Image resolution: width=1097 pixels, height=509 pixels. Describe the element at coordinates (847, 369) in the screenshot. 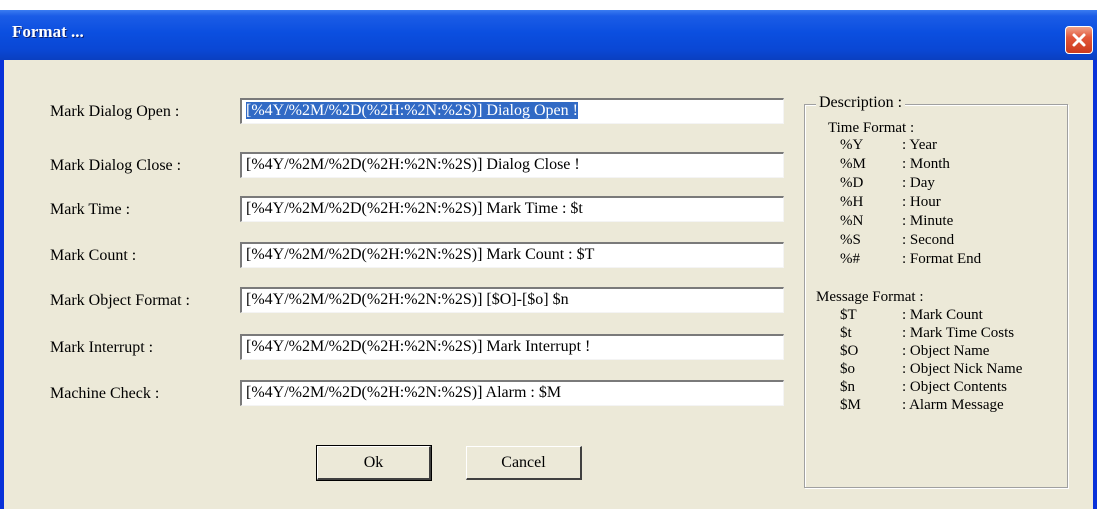

I see `message-key: $o` at that location.